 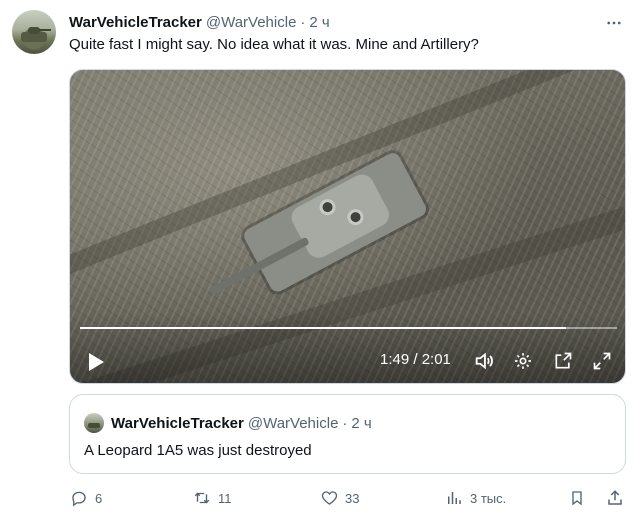 What do you see at coordinates (34, 32) in the screenshot?
I see `avatar` at bounding box center [34, 32].